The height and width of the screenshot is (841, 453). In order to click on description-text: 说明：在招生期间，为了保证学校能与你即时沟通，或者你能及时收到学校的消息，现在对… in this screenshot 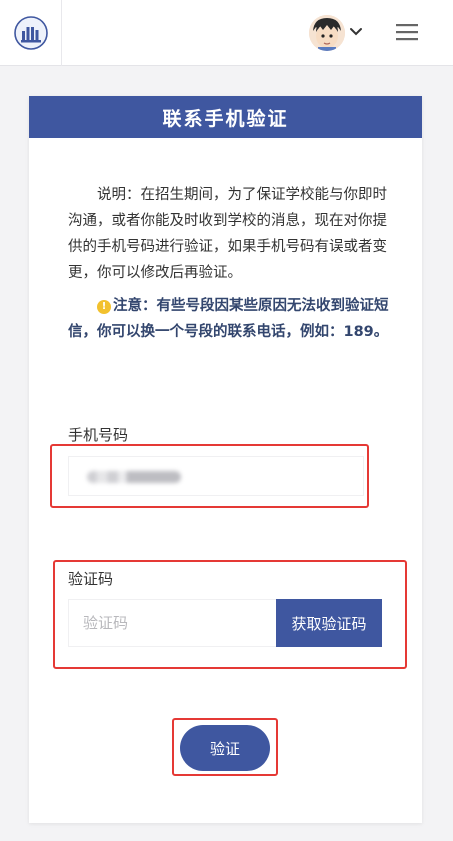, I will do `click(227, 234)`.